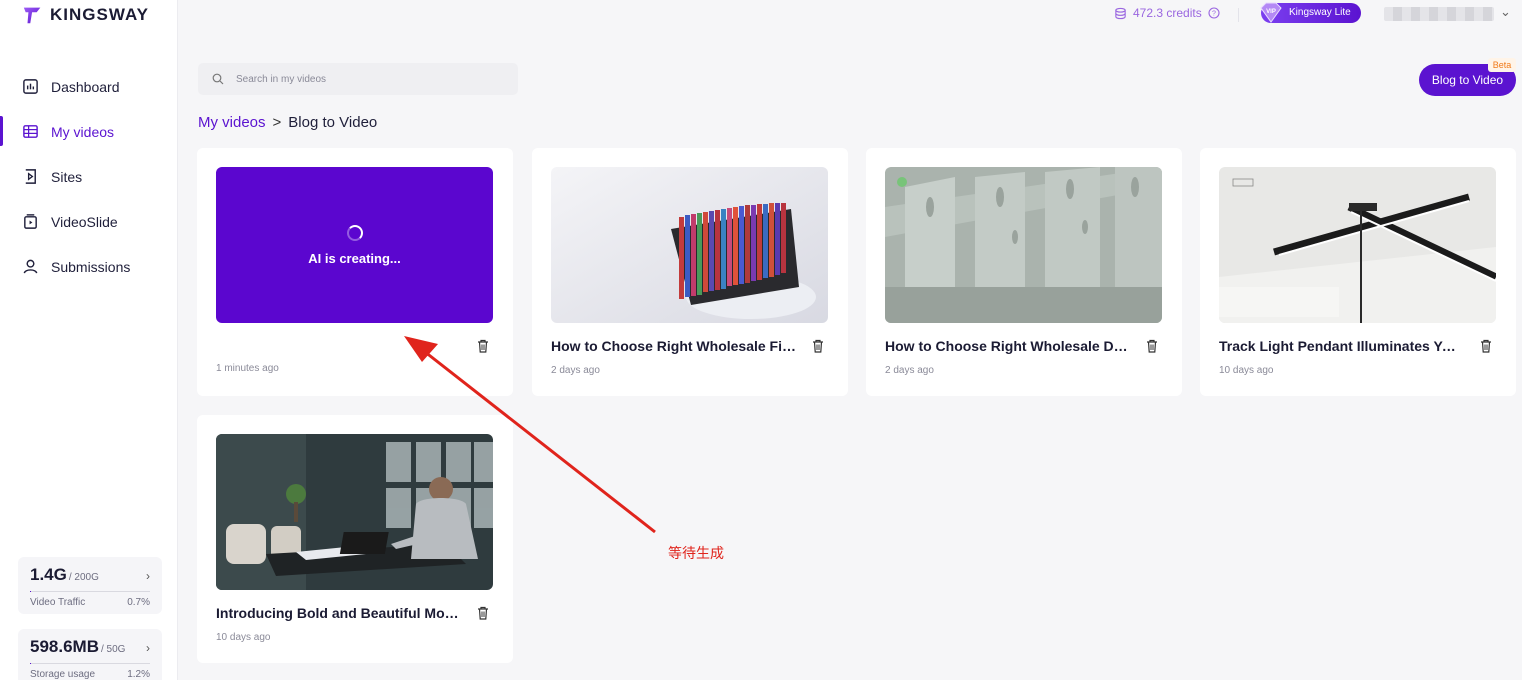  What do you see at coordinates (696, 553) in the screenshot?
I see `annotation-text: 等待生成` at bounding box center [696, 553].